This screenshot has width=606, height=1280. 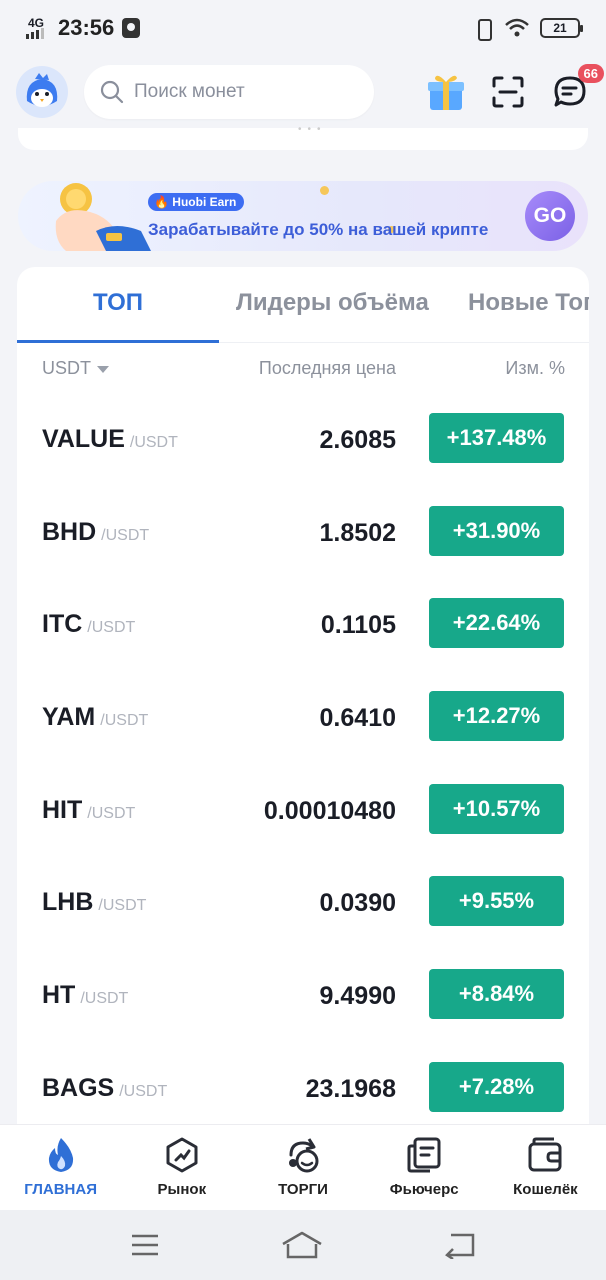 I want to click on pair-name: VALUE/USDT, so click(x=110, y=439).